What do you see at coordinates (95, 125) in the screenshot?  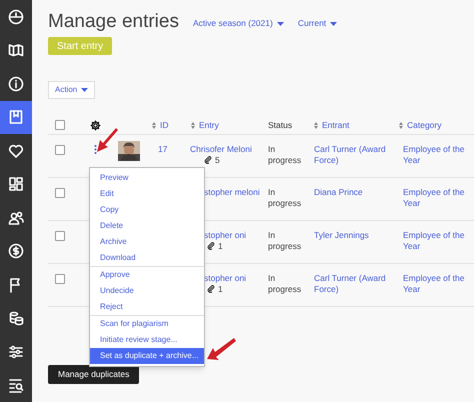 I see `settings-icon` at bounding box center [95, 125].